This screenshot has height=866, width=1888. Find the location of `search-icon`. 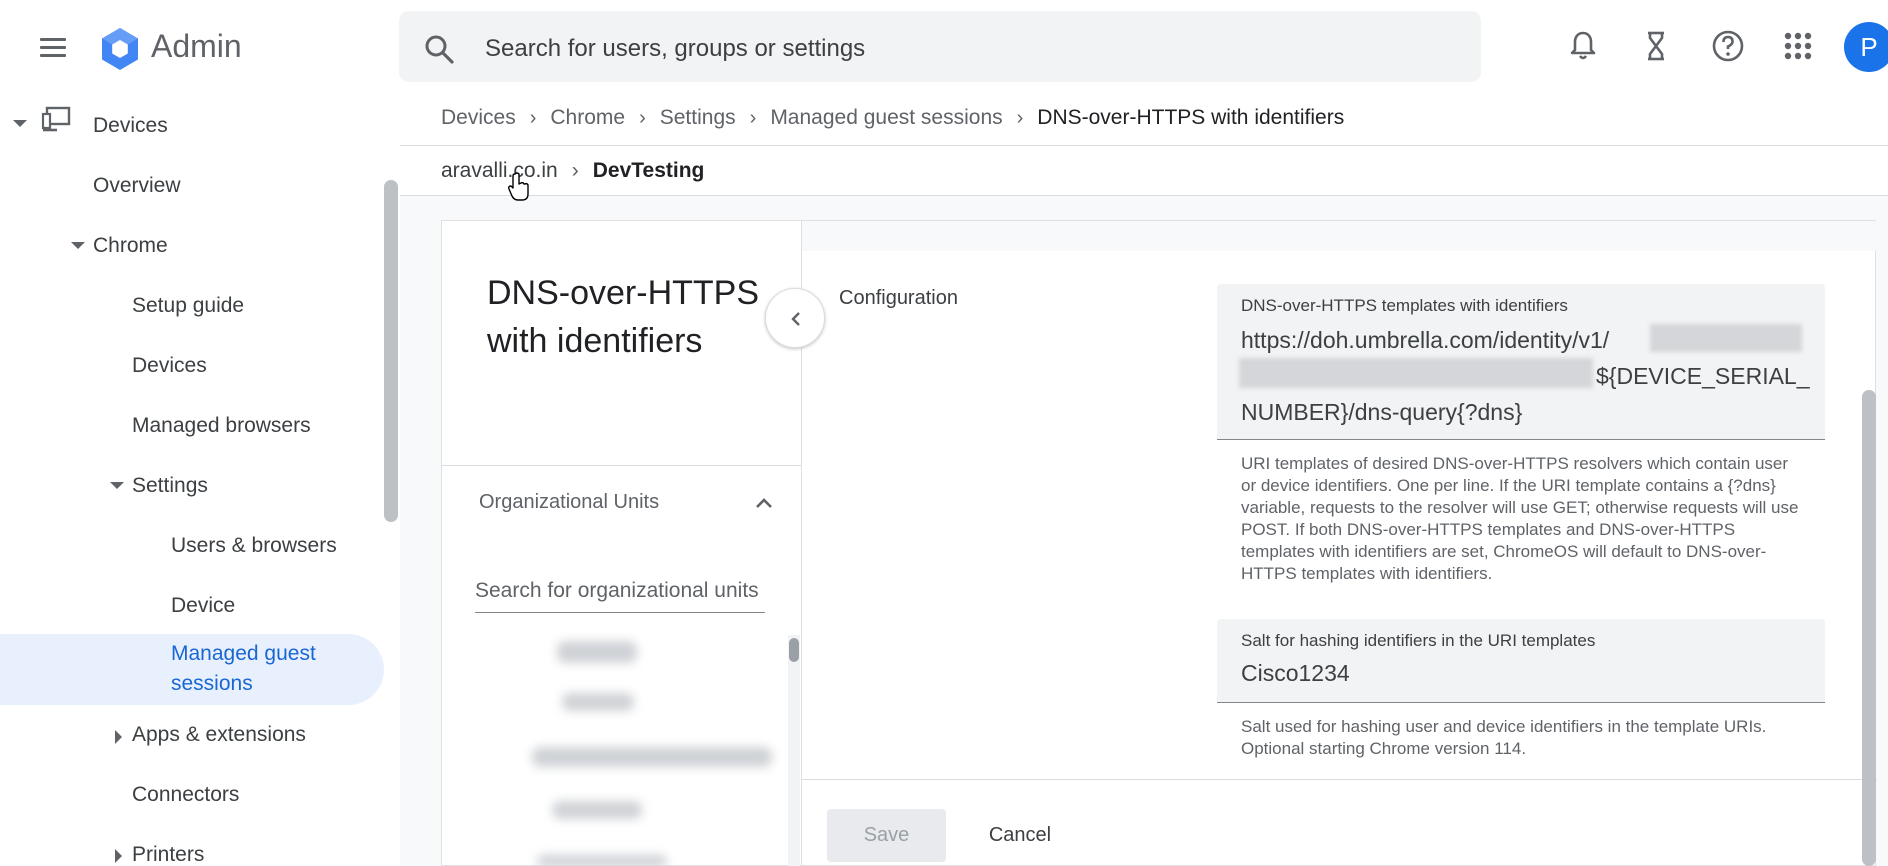

search-icon is located at coordinates (439, 49).